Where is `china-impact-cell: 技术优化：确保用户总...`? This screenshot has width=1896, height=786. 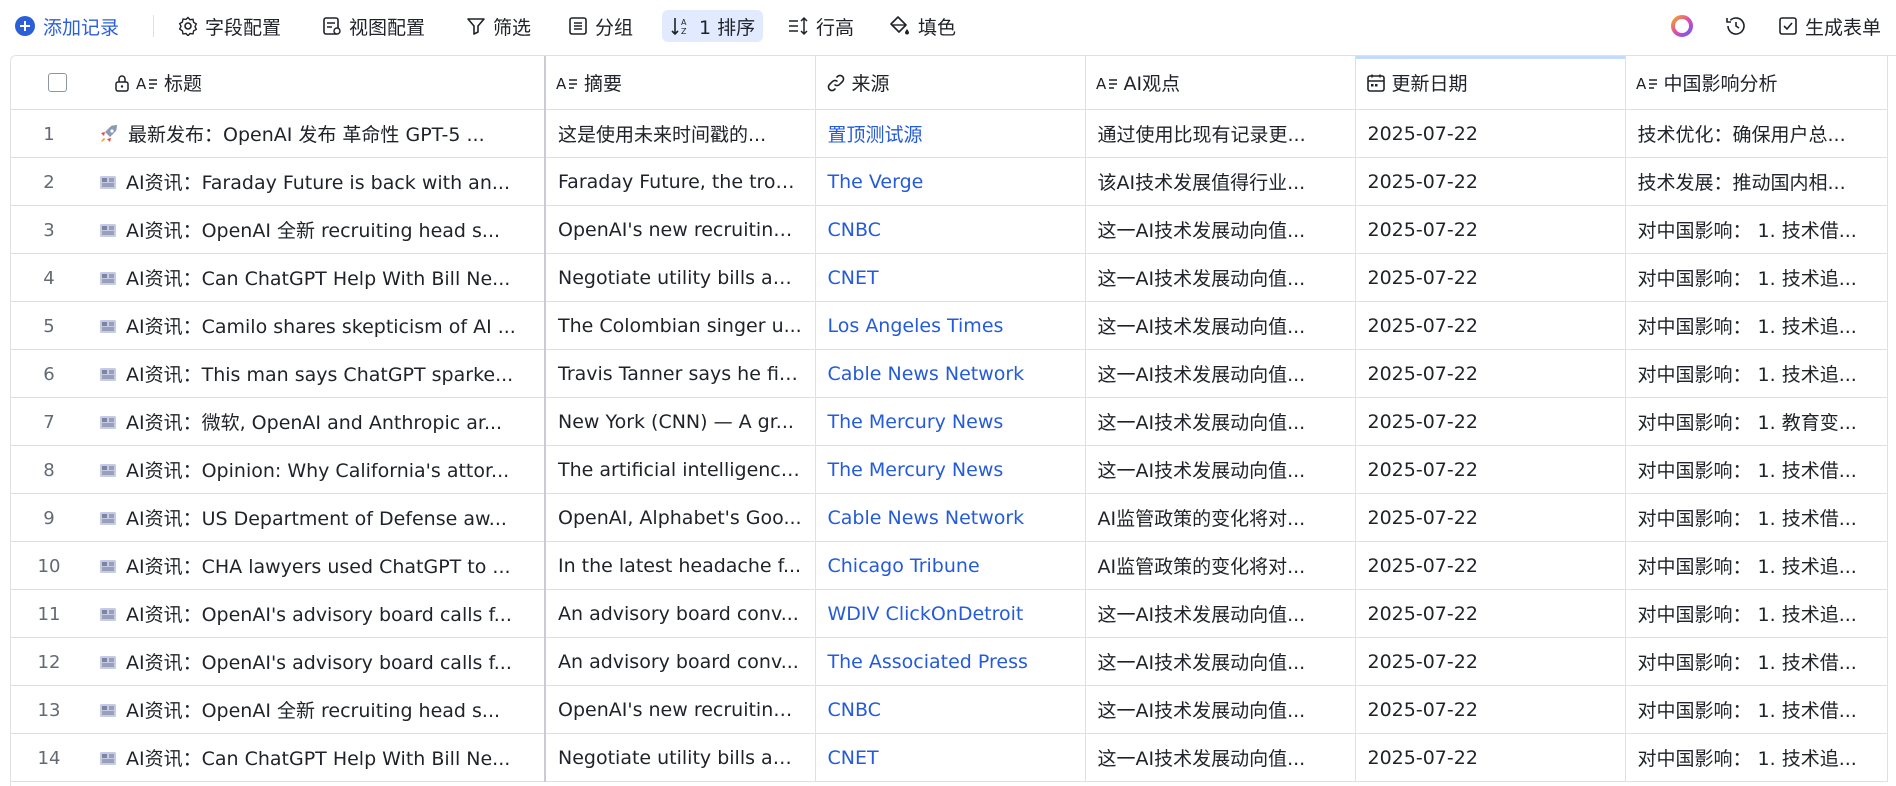 china-impact-cell: 技术优化：确保用户总... is located at coordinates (1756, 133).